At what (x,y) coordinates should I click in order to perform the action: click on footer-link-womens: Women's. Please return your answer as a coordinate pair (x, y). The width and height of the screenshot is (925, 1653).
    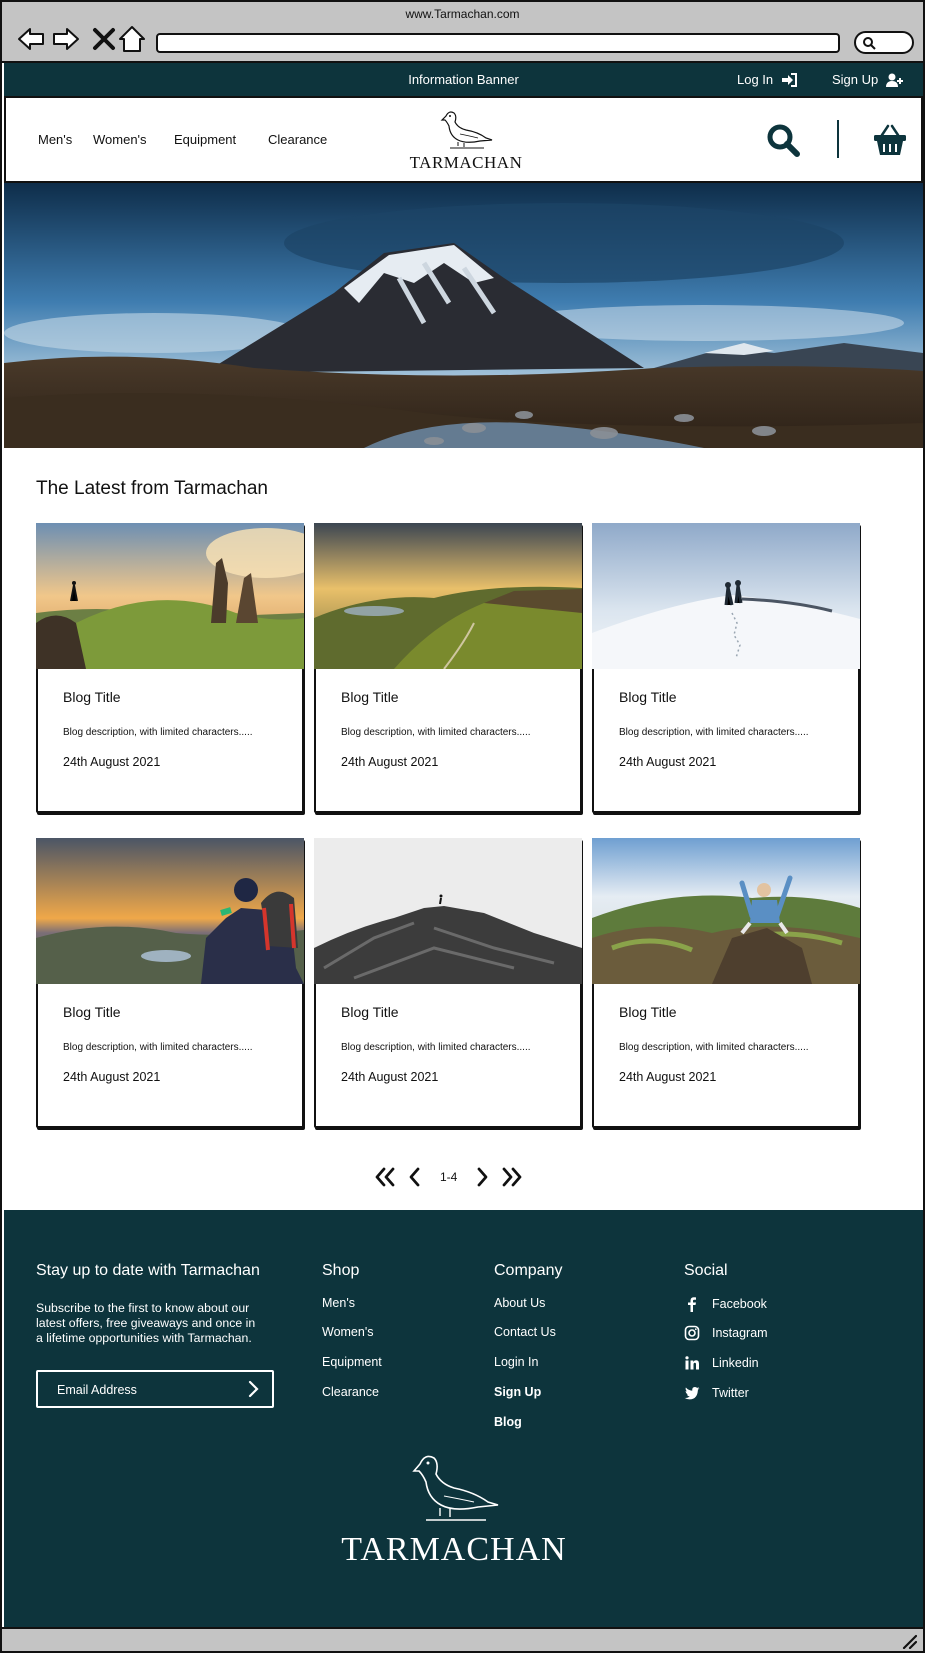
    Looking at the image, I should click on (347, 1332).